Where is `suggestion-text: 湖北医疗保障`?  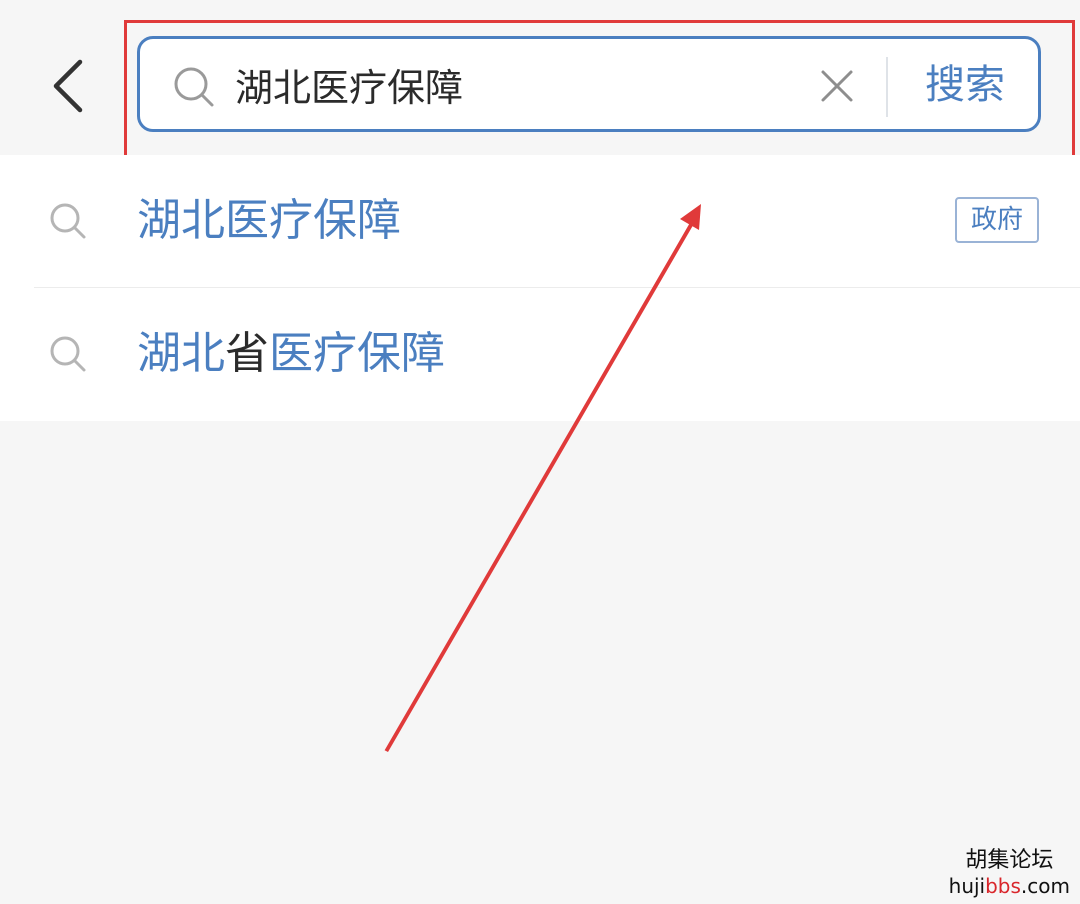 suggestion-text: 湖北医疗保障 is located at coordinates (269, 221).